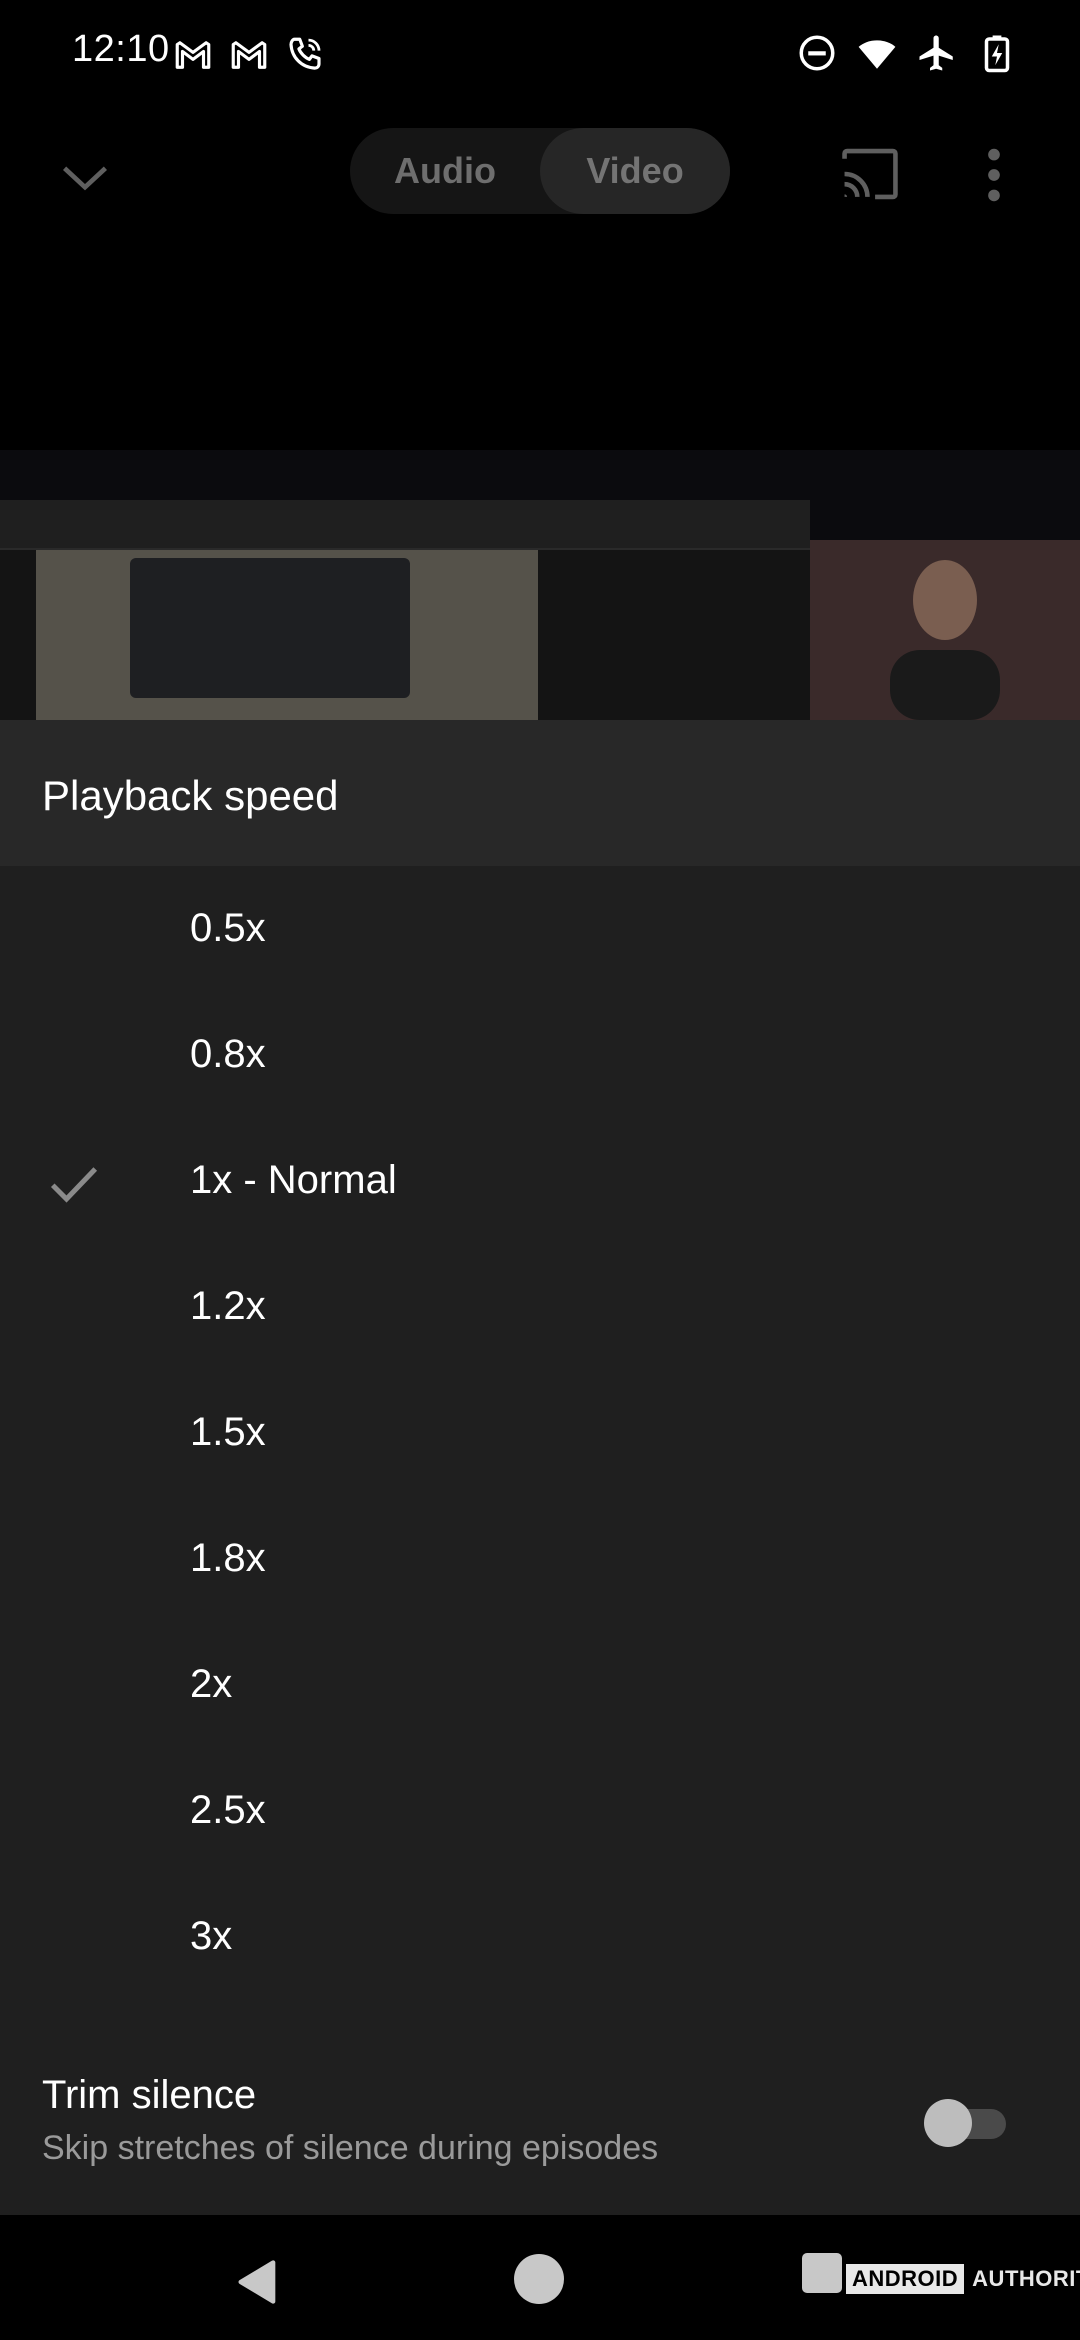 The height and width of the screenshot is (2340, 1080). What do you see at coordinates (540, 793) in the screenshot?
I see `sheet-header: Playback speed` at bounding box center [540, 793].